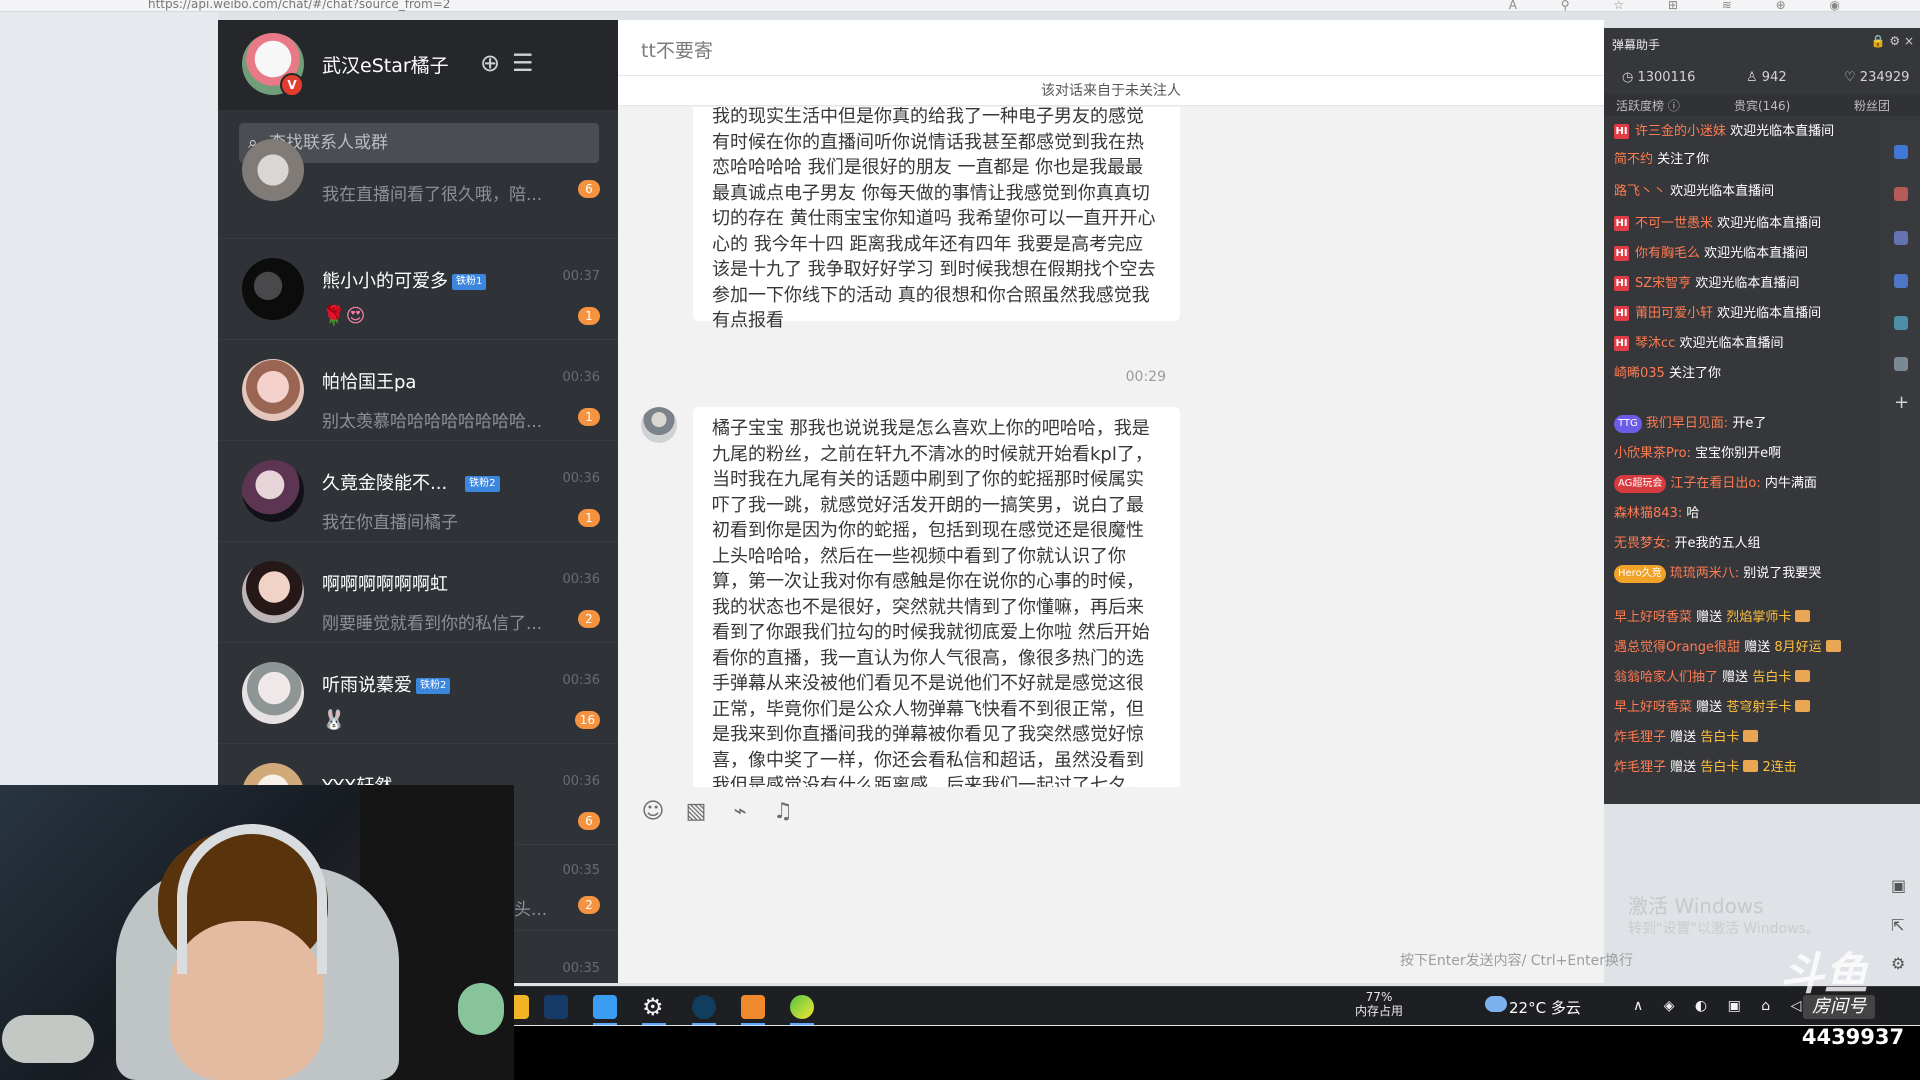 The width and height of the screenshot is (1920, 1080). I want to click on message-timestamp: 00:29, so click(1145, 377).